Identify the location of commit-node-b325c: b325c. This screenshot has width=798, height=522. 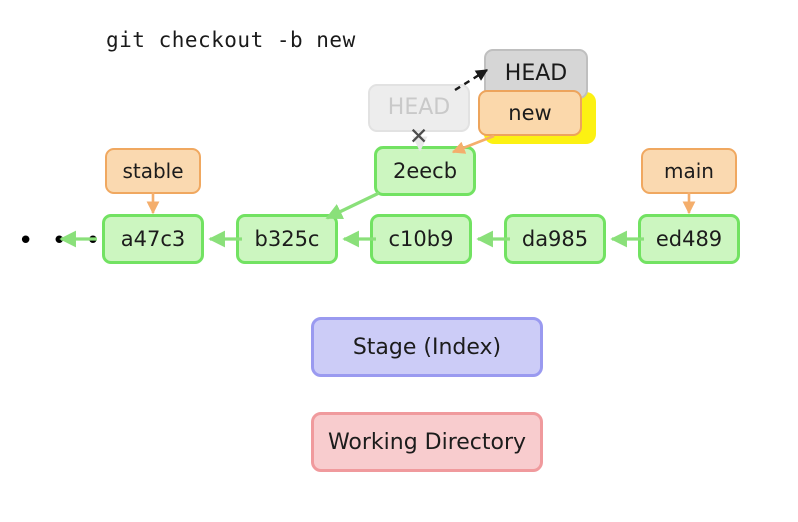
(287, 239).